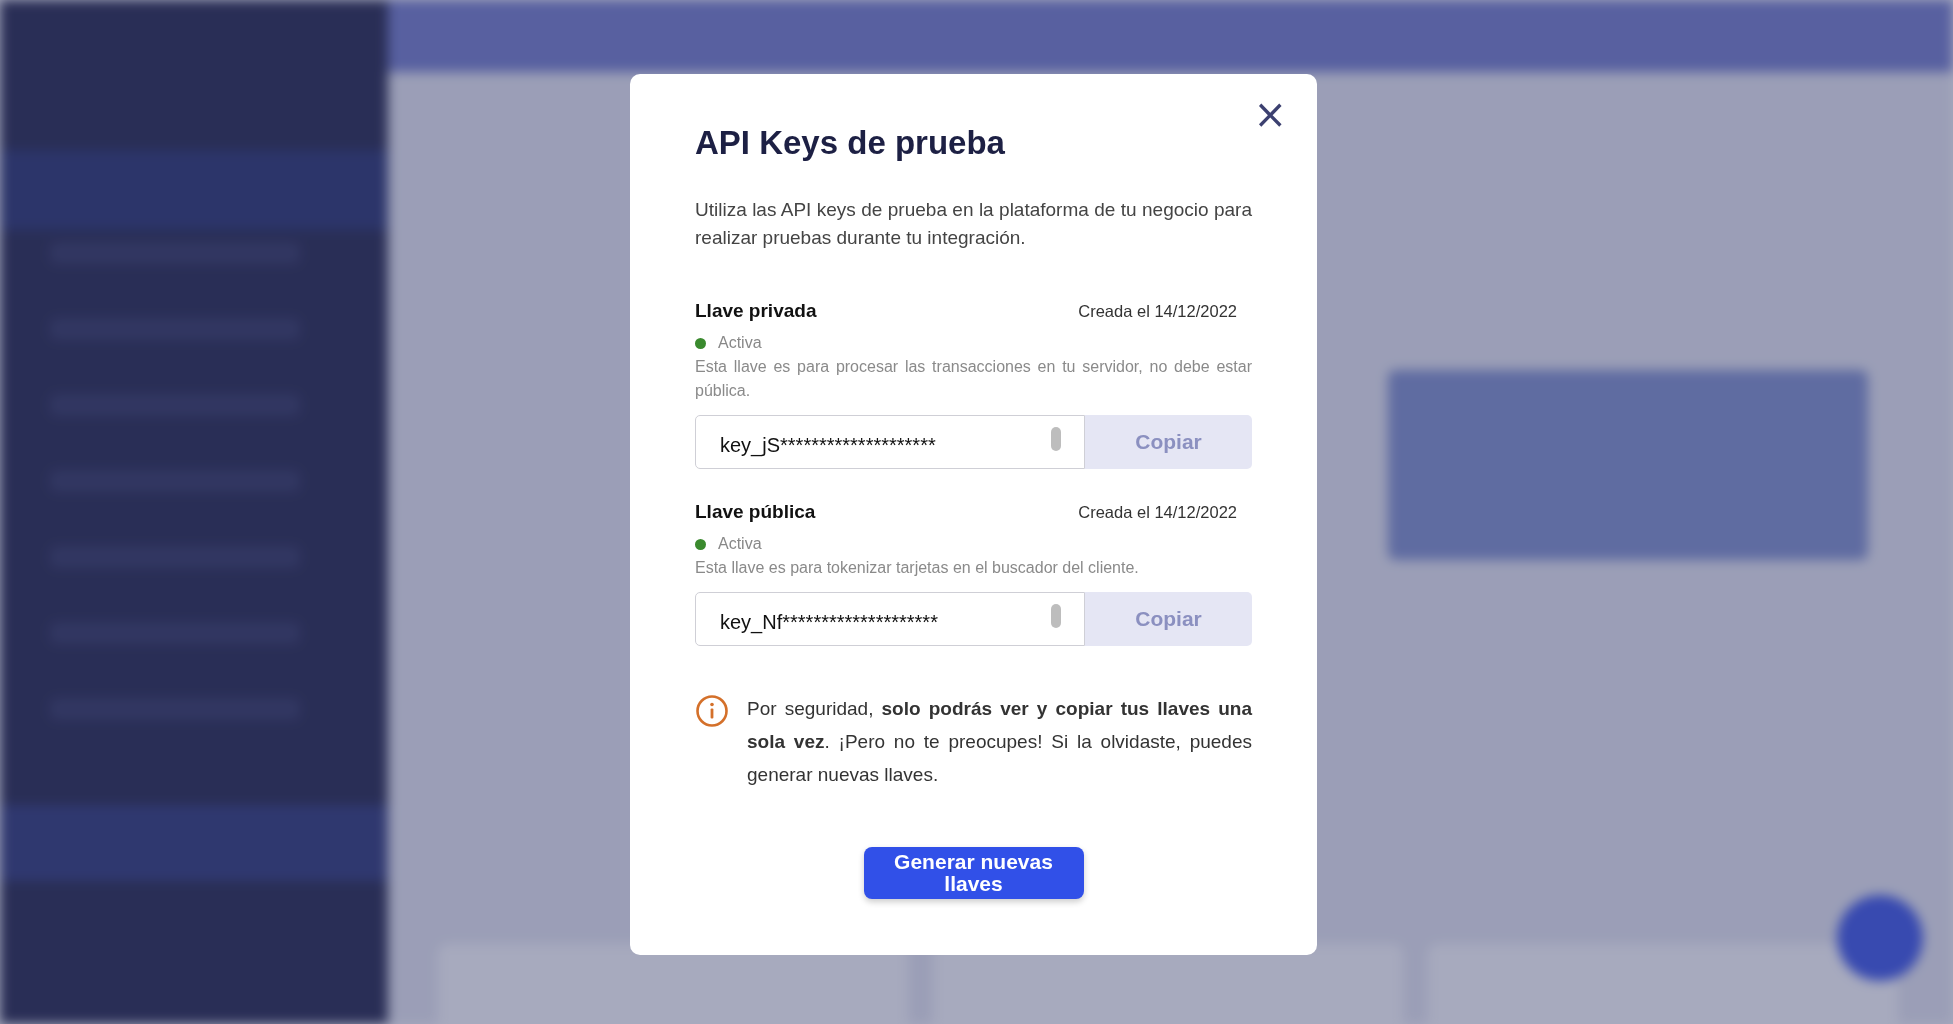 This screenshot has width=1953, height=1024. I want to click on security-notice: Por seguridad, solo podrás ver y copiar tus llaves una sola vez. ¡Pero no te preocupes! Si la olvidaste, puedes generar nuevas llaves., so click(999, 742).